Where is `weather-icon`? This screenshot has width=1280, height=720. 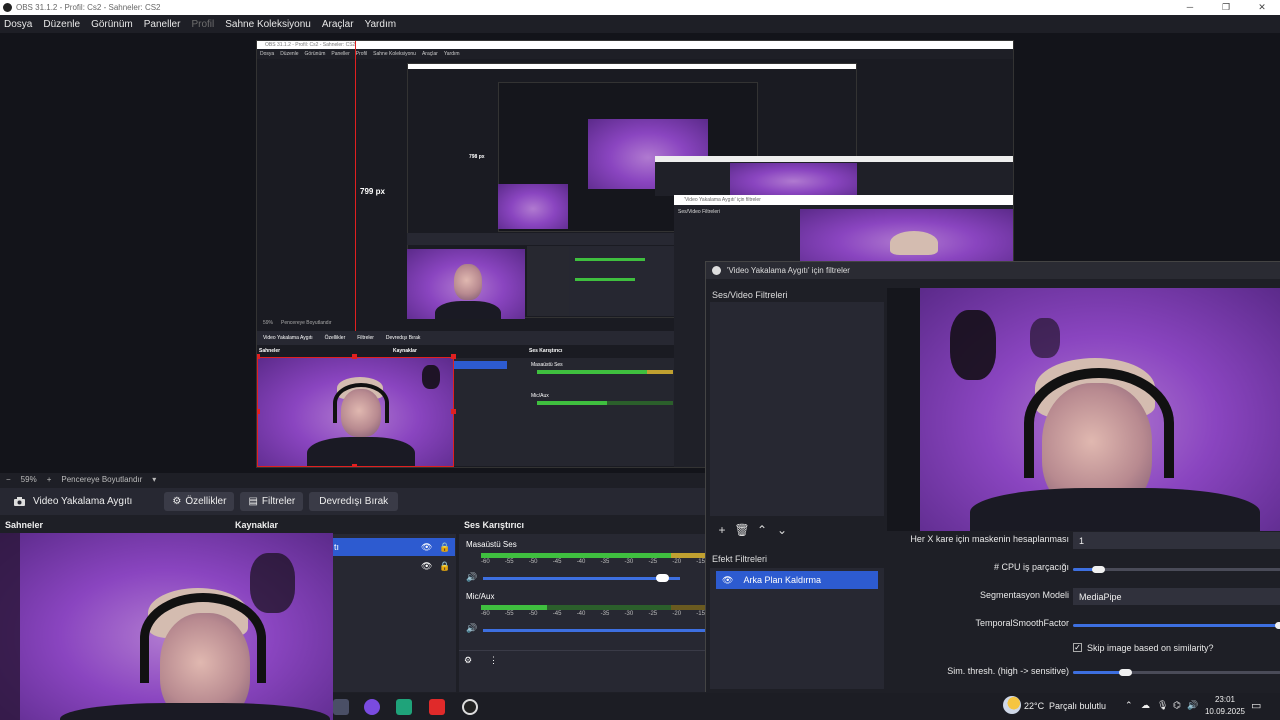
weather-icon is located at coordinates (1012, 705).